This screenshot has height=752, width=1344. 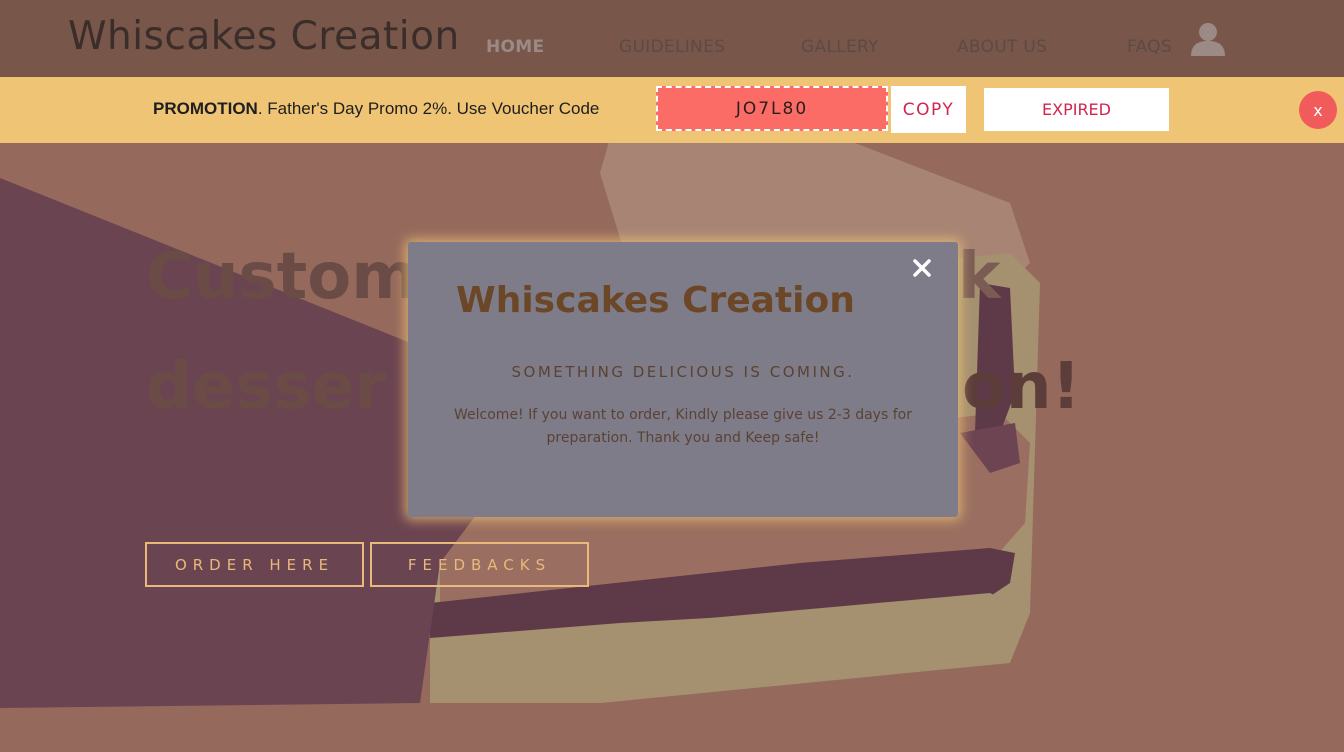 I want to click on modal-close-button, so click(x=922, y=268).